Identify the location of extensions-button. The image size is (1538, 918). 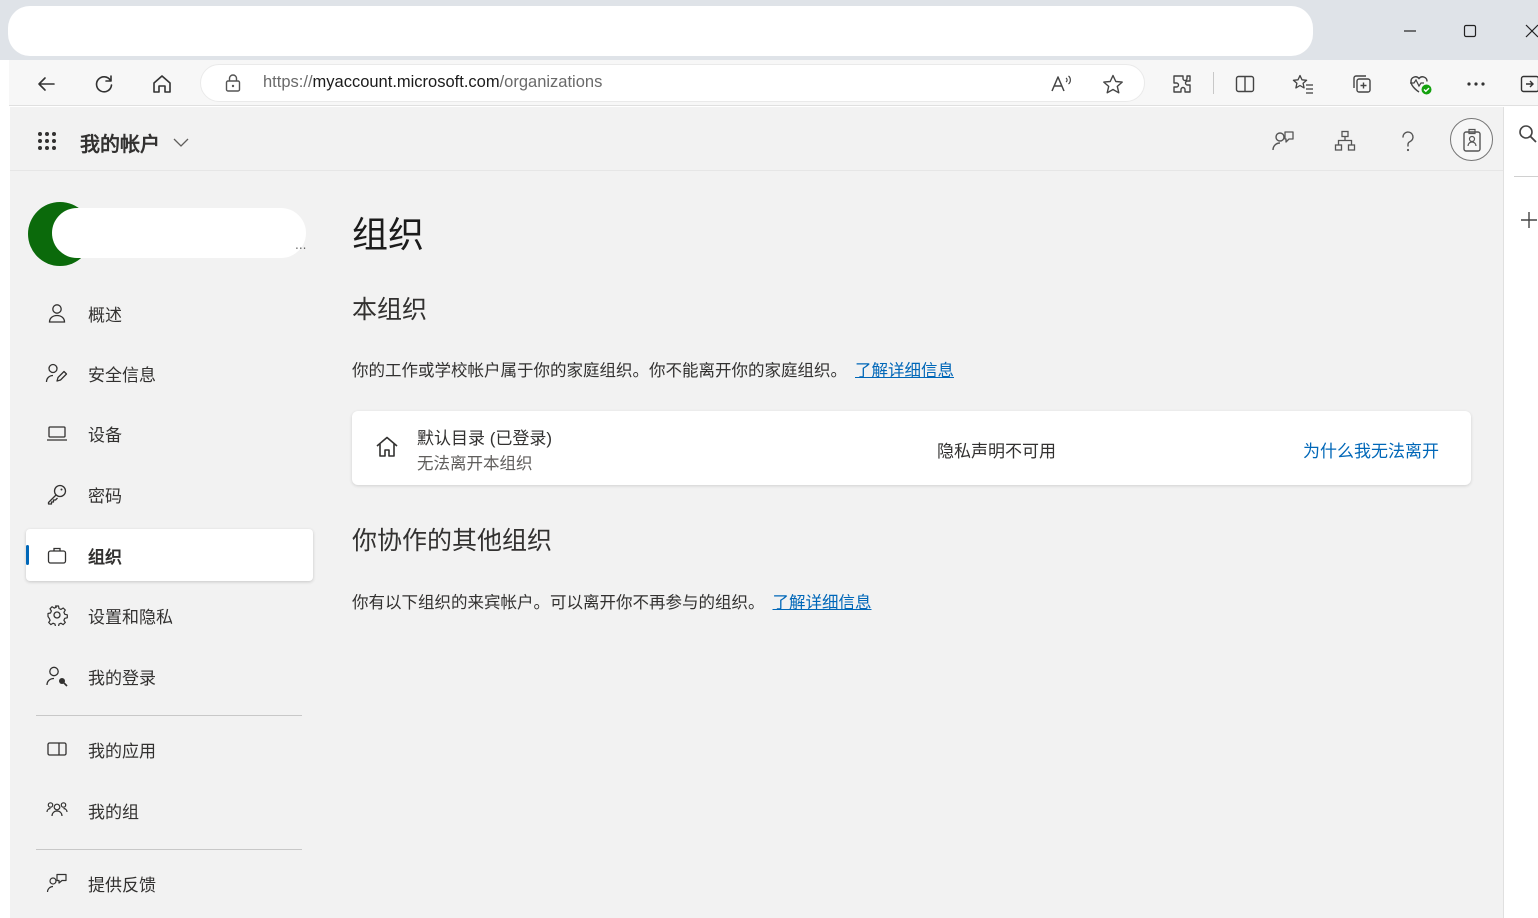
(1182, 84).